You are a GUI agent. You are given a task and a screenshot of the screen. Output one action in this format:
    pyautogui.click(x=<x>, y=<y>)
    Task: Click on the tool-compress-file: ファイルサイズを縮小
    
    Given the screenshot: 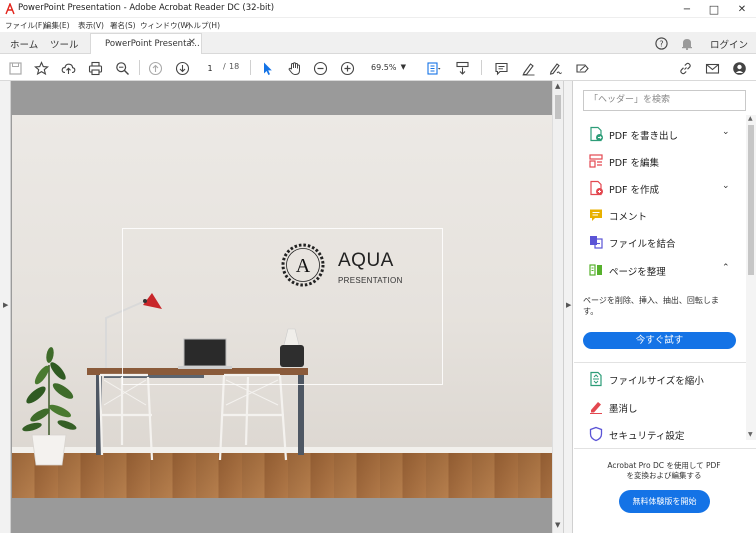 What is the action you would take?
    pyautogui.click(x=660, y=379)
    